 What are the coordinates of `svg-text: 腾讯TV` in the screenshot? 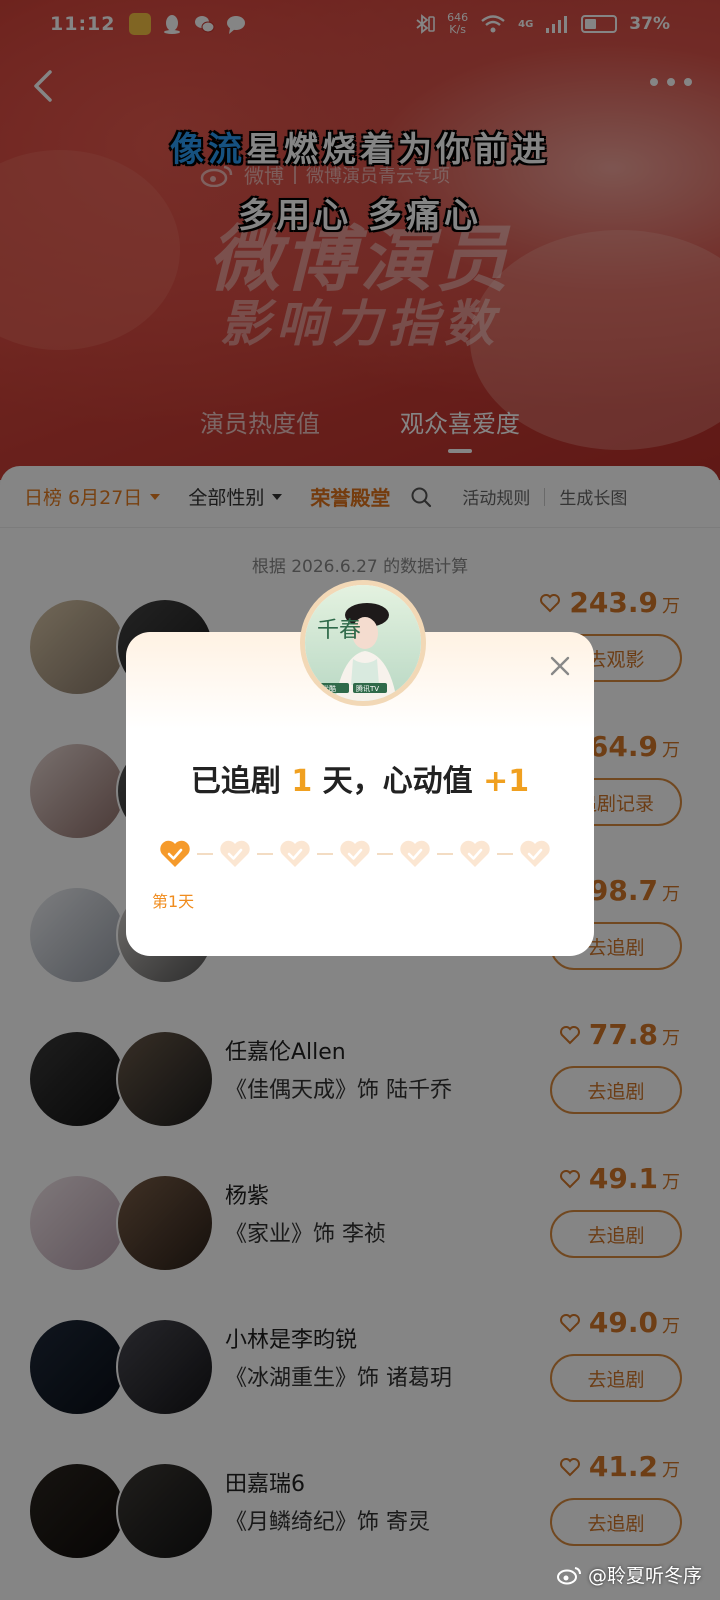 It's located at (367, 688).